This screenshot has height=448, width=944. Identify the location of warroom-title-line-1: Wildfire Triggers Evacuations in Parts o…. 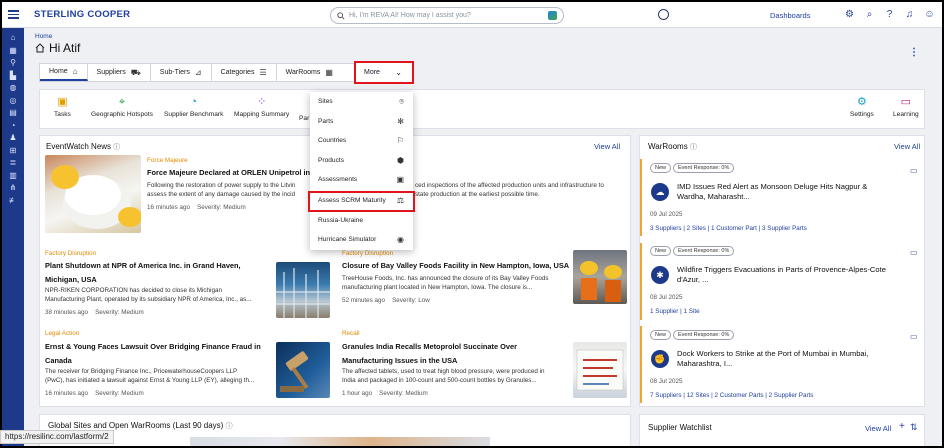
(781, 270).